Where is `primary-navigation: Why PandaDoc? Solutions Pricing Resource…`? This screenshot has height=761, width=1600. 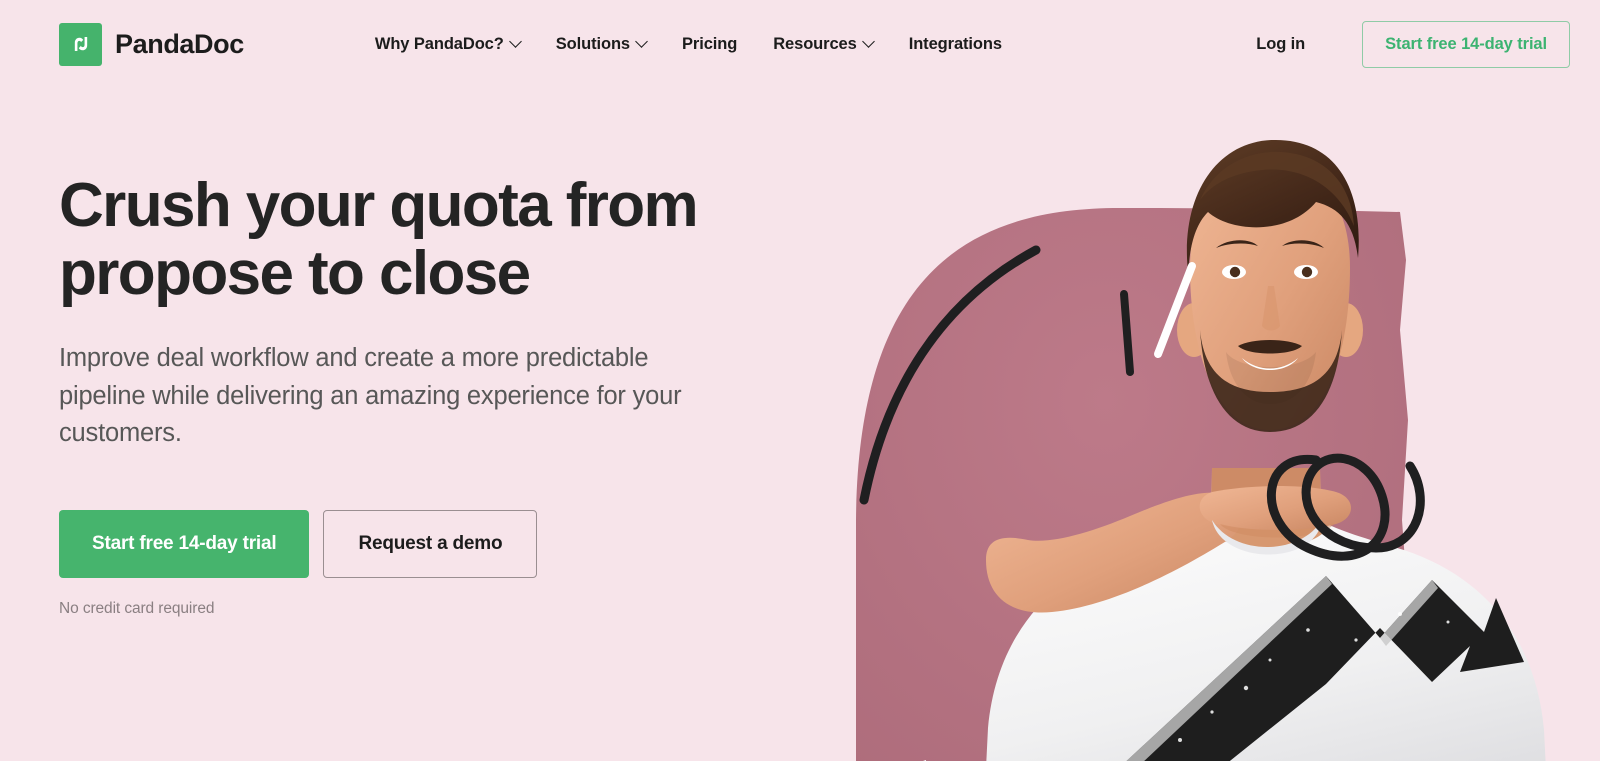 primary-navigation: Why PandaDoc? Solutions Pricing Resource… is located at coordinates (688, 44).